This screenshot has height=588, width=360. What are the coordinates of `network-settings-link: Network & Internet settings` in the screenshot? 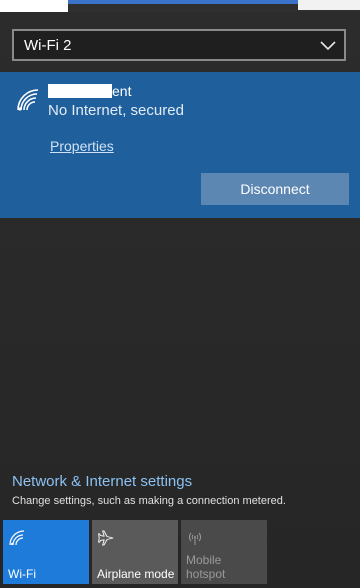 It's located at (102, 481).